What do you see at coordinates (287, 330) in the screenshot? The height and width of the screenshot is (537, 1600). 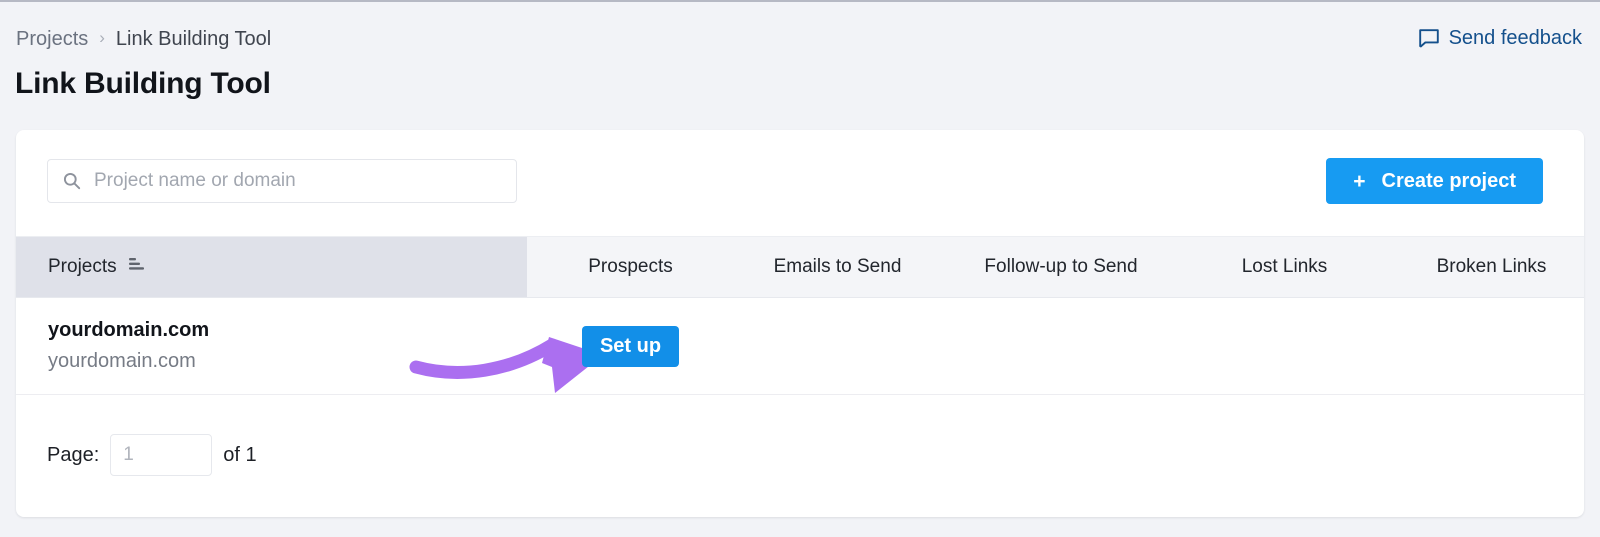 I see `project-name: yourdomain.com` at bounding box center [287, 330].